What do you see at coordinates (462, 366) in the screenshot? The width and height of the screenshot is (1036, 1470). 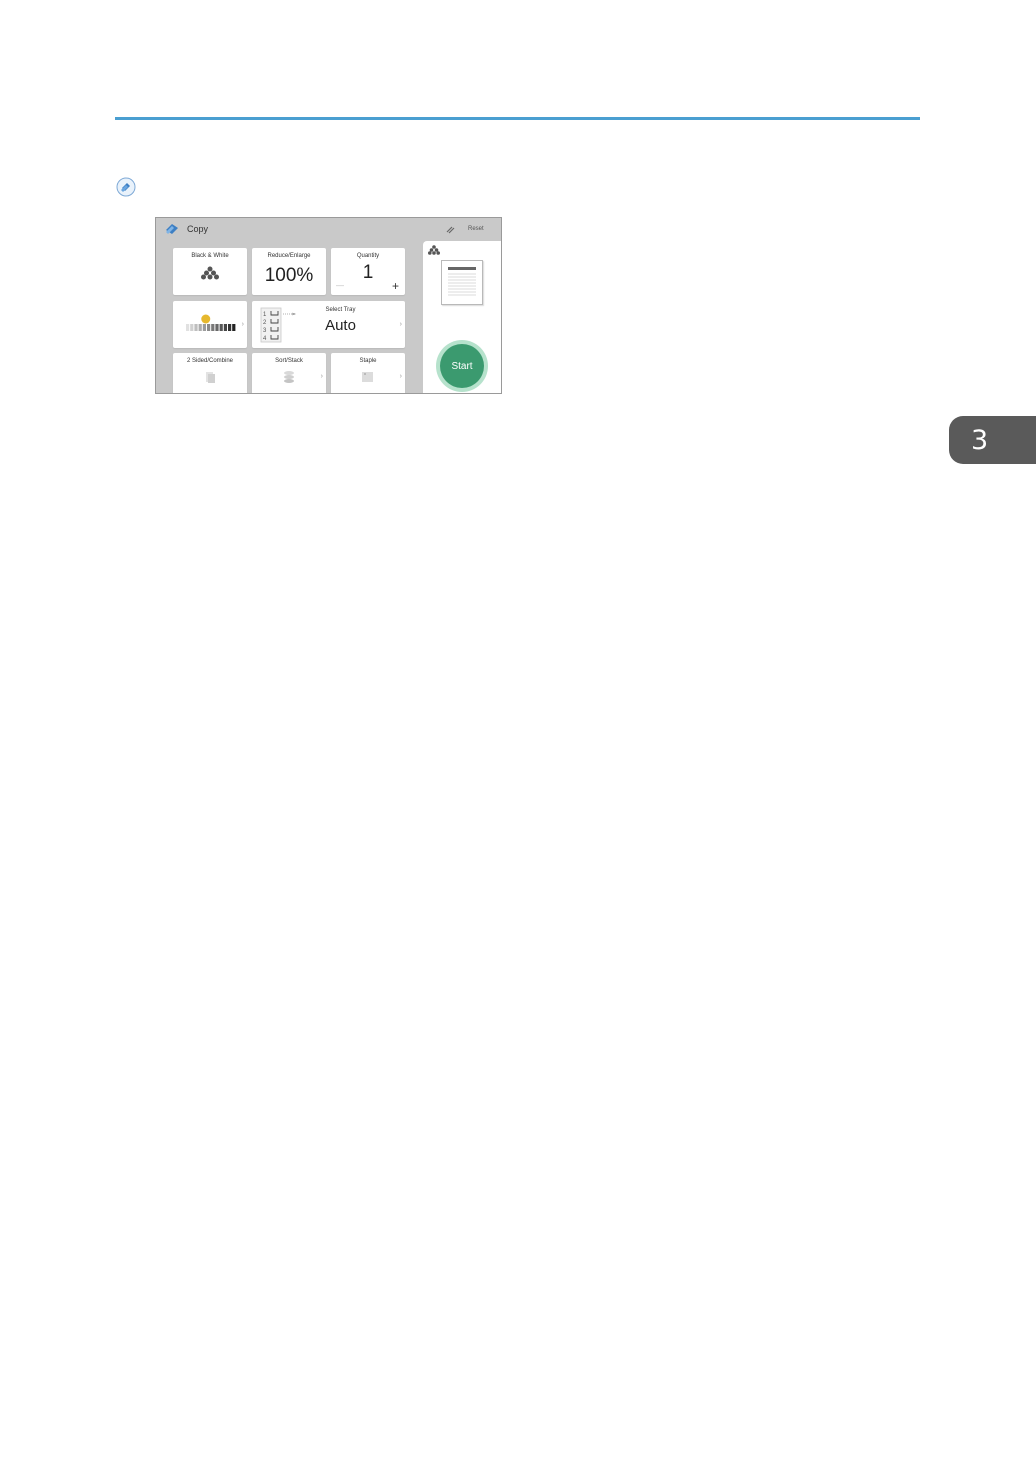 I see `start-button: Start` at bounding box center [462, 366].